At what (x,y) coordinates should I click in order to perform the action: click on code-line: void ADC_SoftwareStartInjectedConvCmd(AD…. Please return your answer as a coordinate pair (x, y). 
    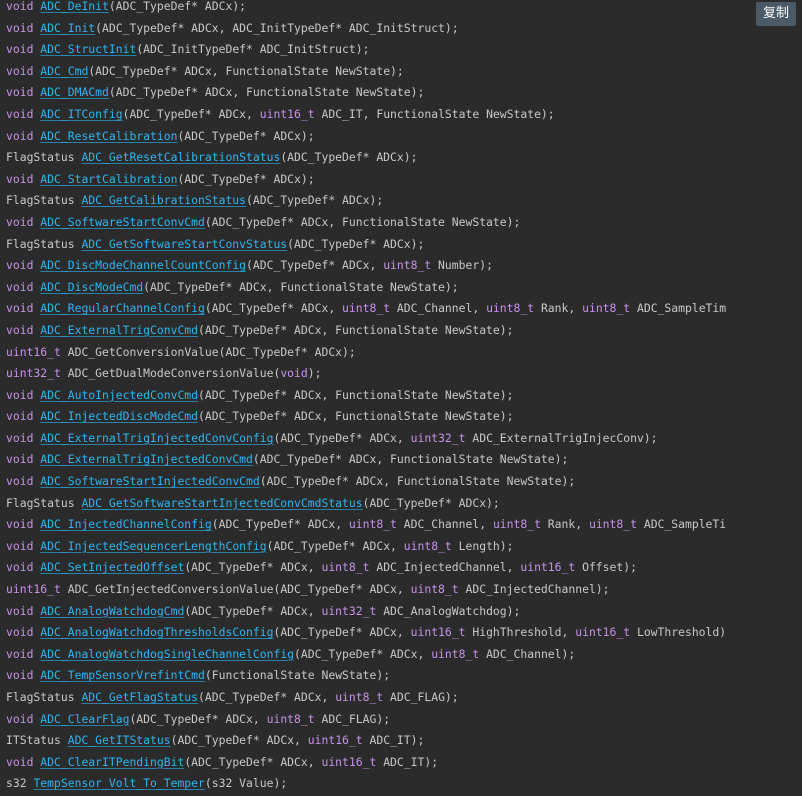
    Looking at the image, I should click on (366, 482).